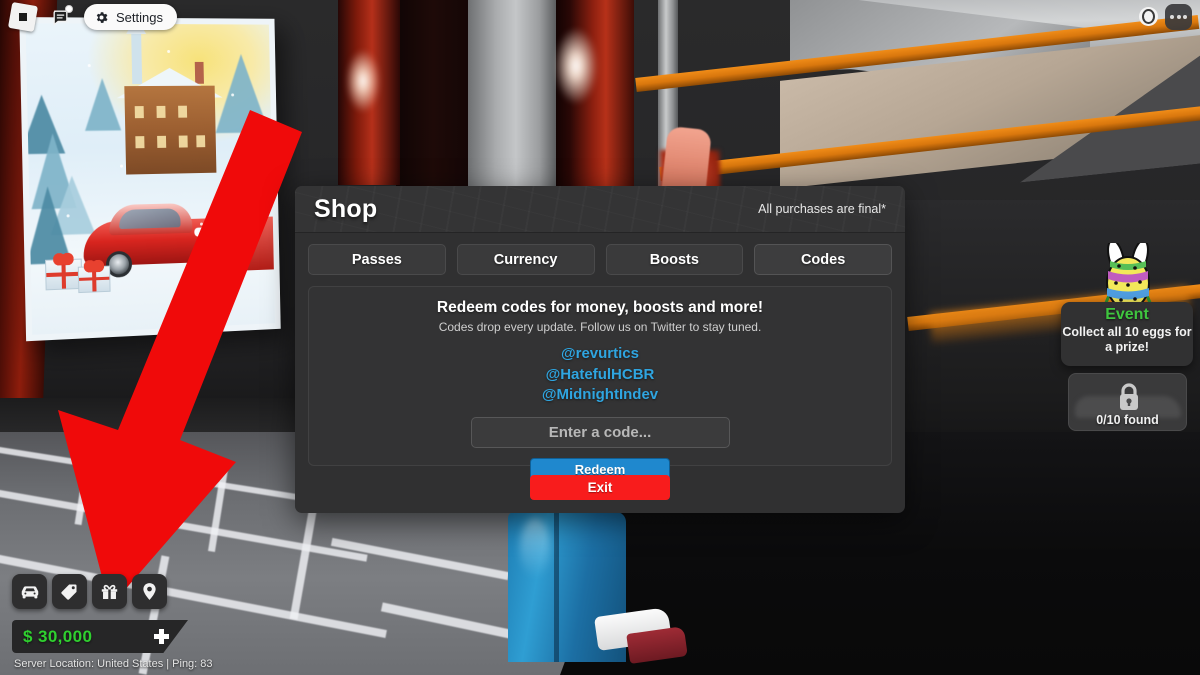 The image size is (1200, 675). What do you see at coordinates (1128, 275) in the screenshot?
I see `easter-egg-bunny-icon` at bounding box center [1128, 275].